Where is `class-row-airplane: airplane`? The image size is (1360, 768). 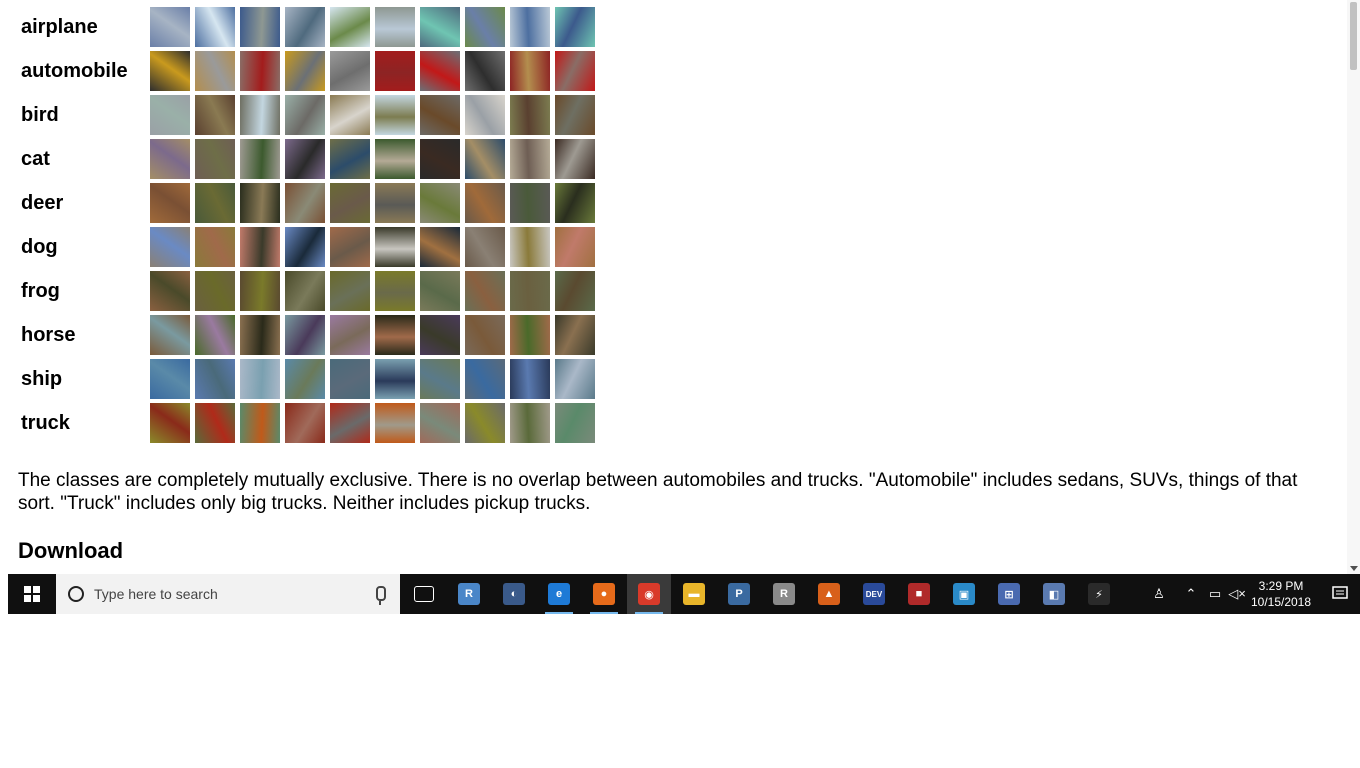
class-row-airplane: airplane is located at coordinates (304, 27).